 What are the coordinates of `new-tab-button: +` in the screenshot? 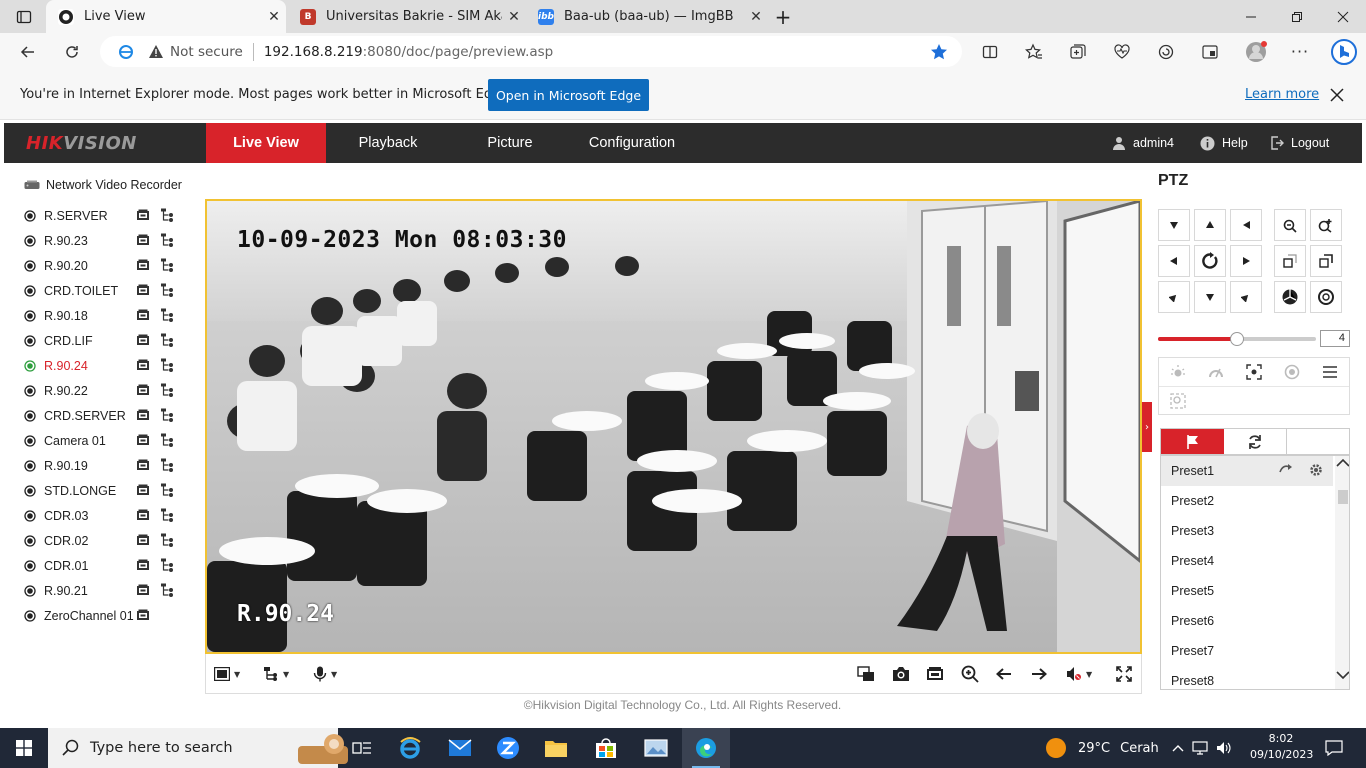 It's located at (783, 16).